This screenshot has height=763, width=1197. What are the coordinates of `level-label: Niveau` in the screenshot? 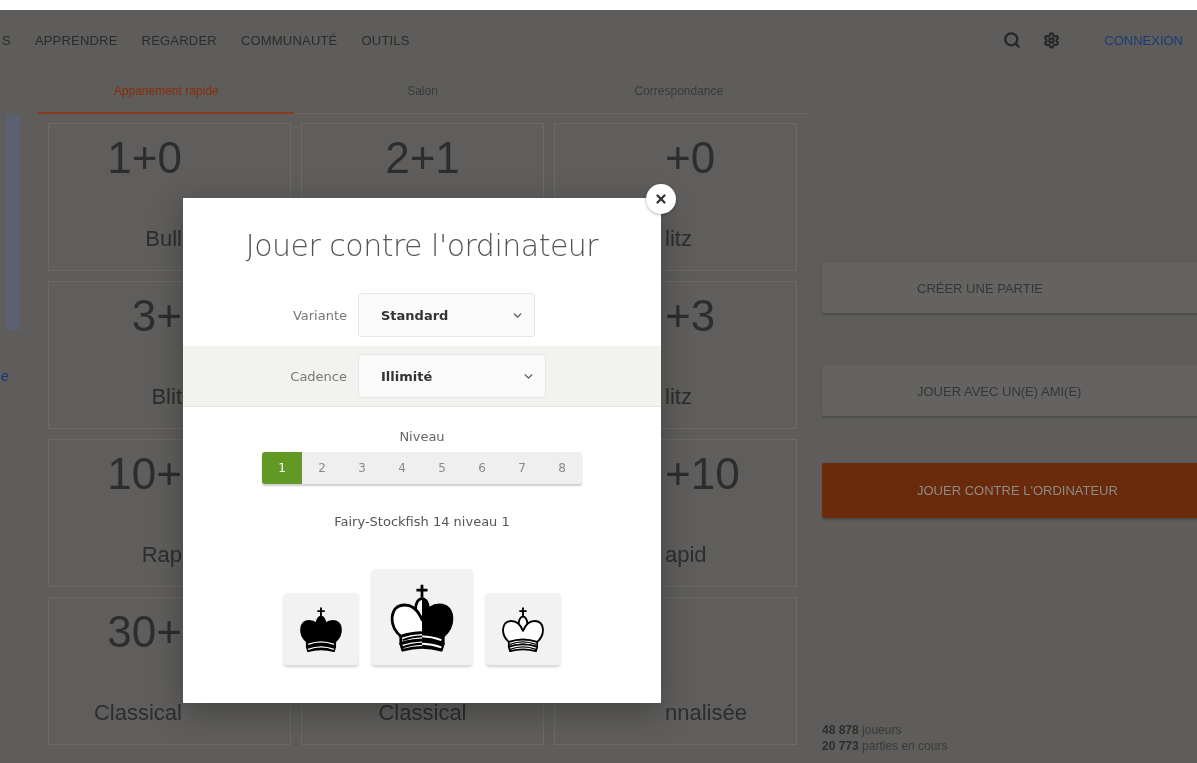 It's located at (422, 436).